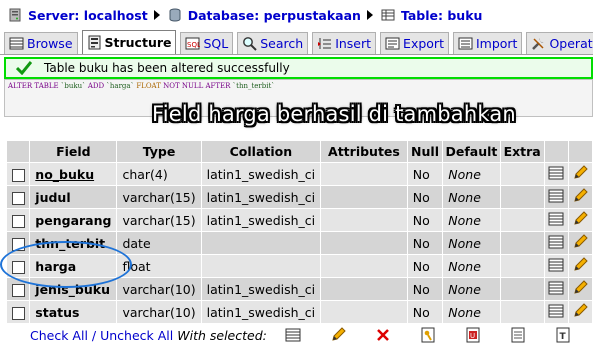 This screenshot has height=352, width=593. What do you see at coordinates (96, 86) in the screenshot?
I see `sql-keyword: ADD` at bounding box center [96, 86].